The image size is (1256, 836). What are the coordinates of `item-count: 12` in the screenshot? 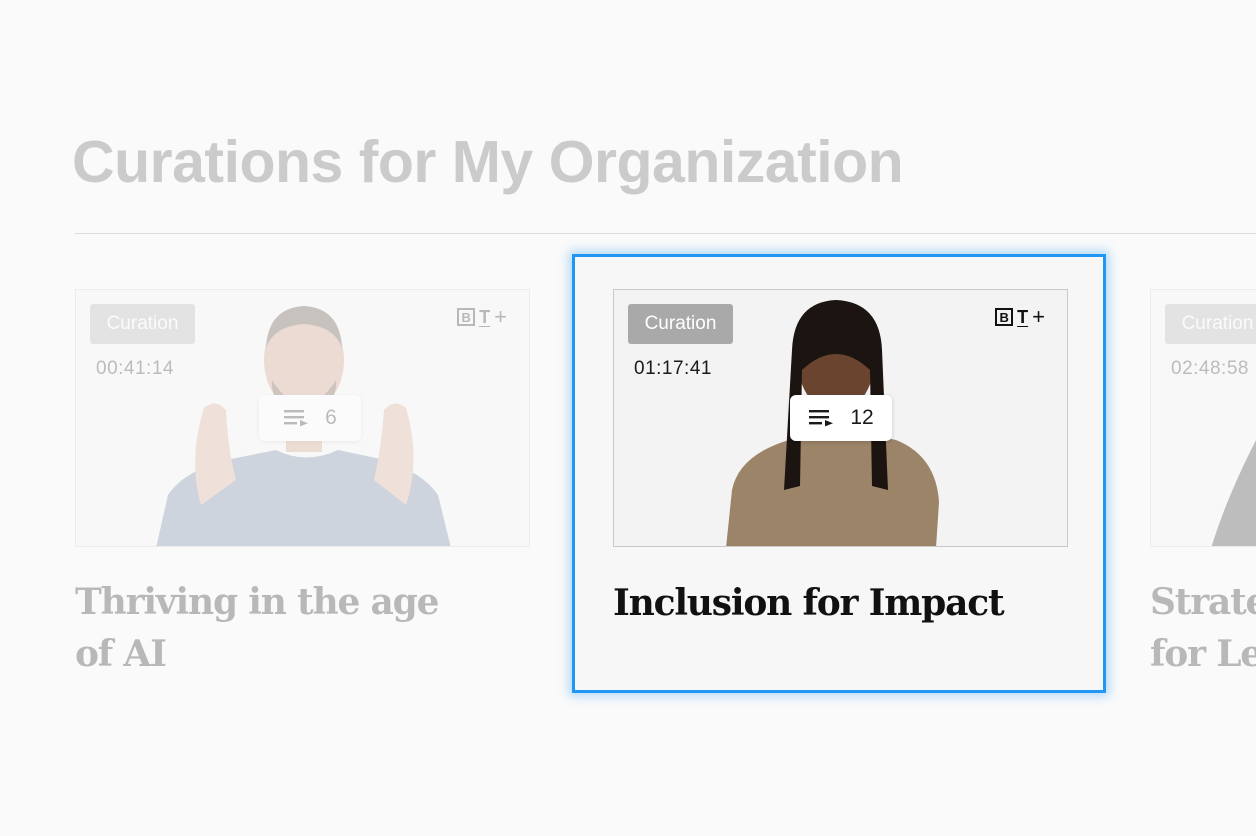 It's located at (862, 417).